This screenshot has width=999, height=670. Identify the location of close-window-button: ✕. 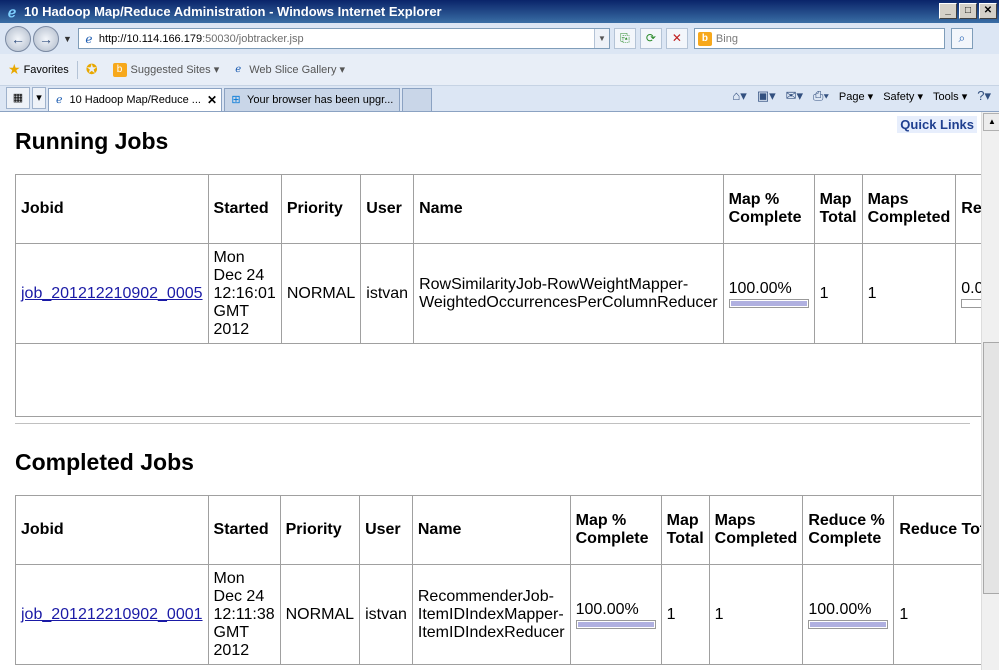
(988, 11).